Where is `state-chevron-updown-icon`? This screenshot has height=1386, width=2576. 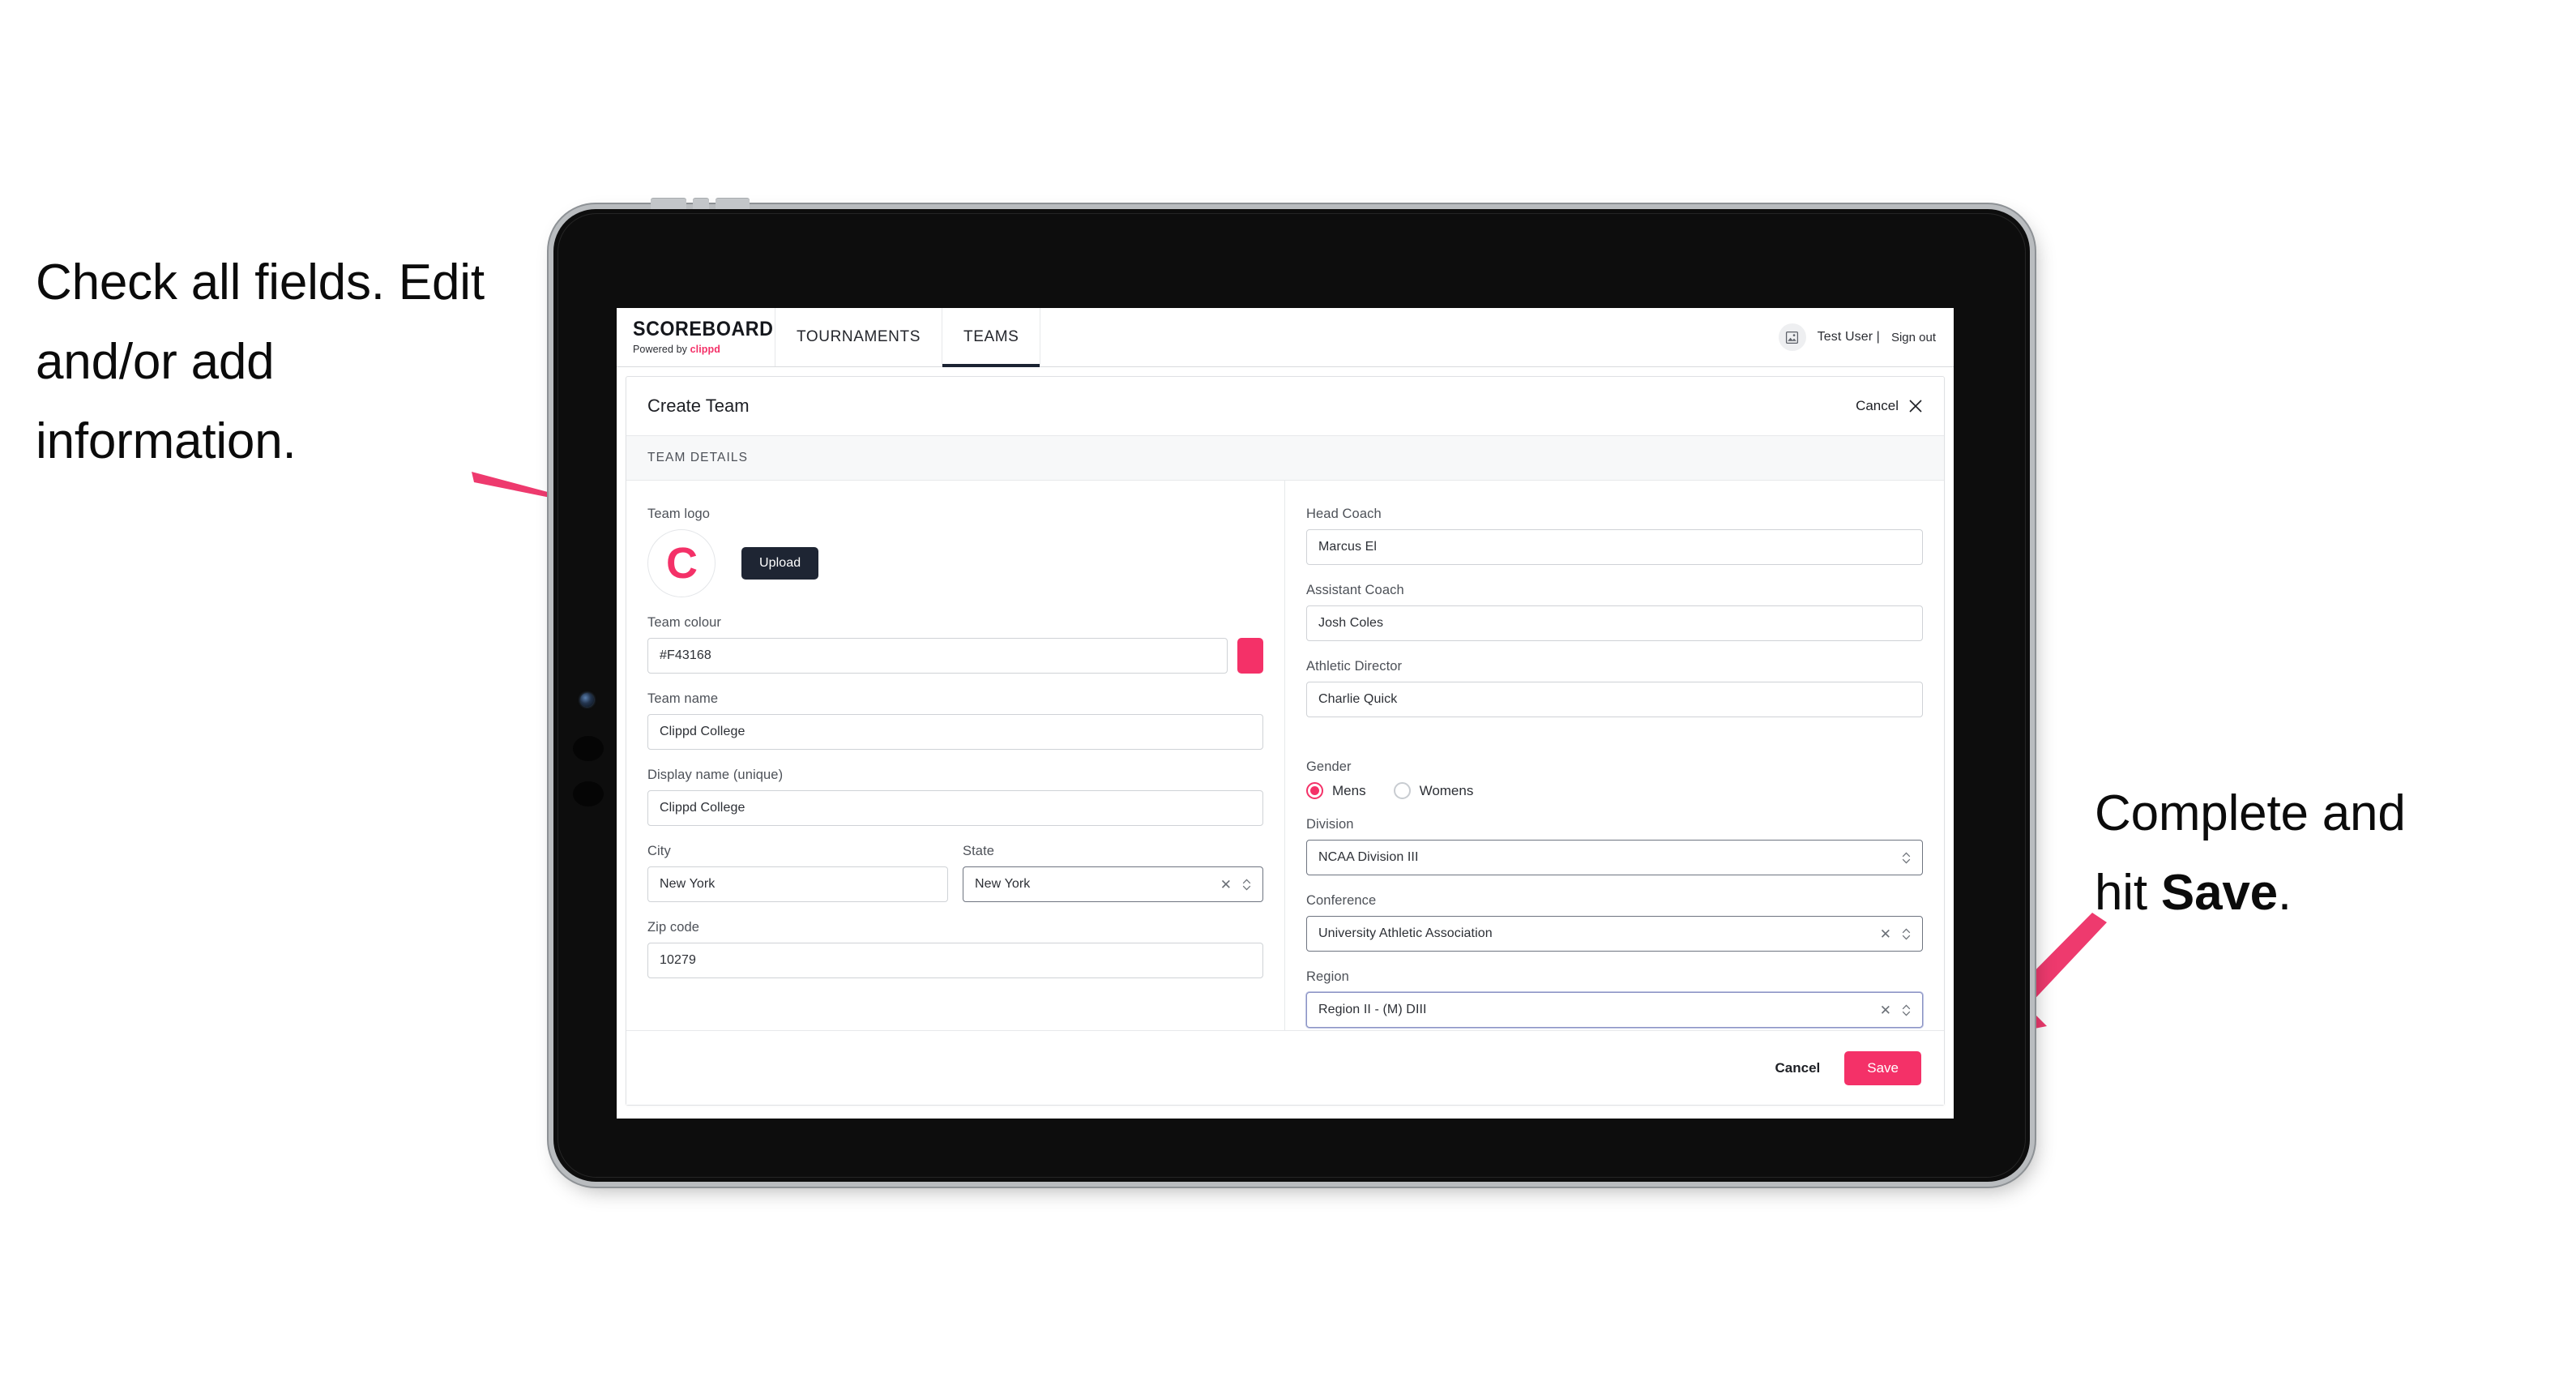 state-chevron-updown-icon is located at coordinates (1246, 885).